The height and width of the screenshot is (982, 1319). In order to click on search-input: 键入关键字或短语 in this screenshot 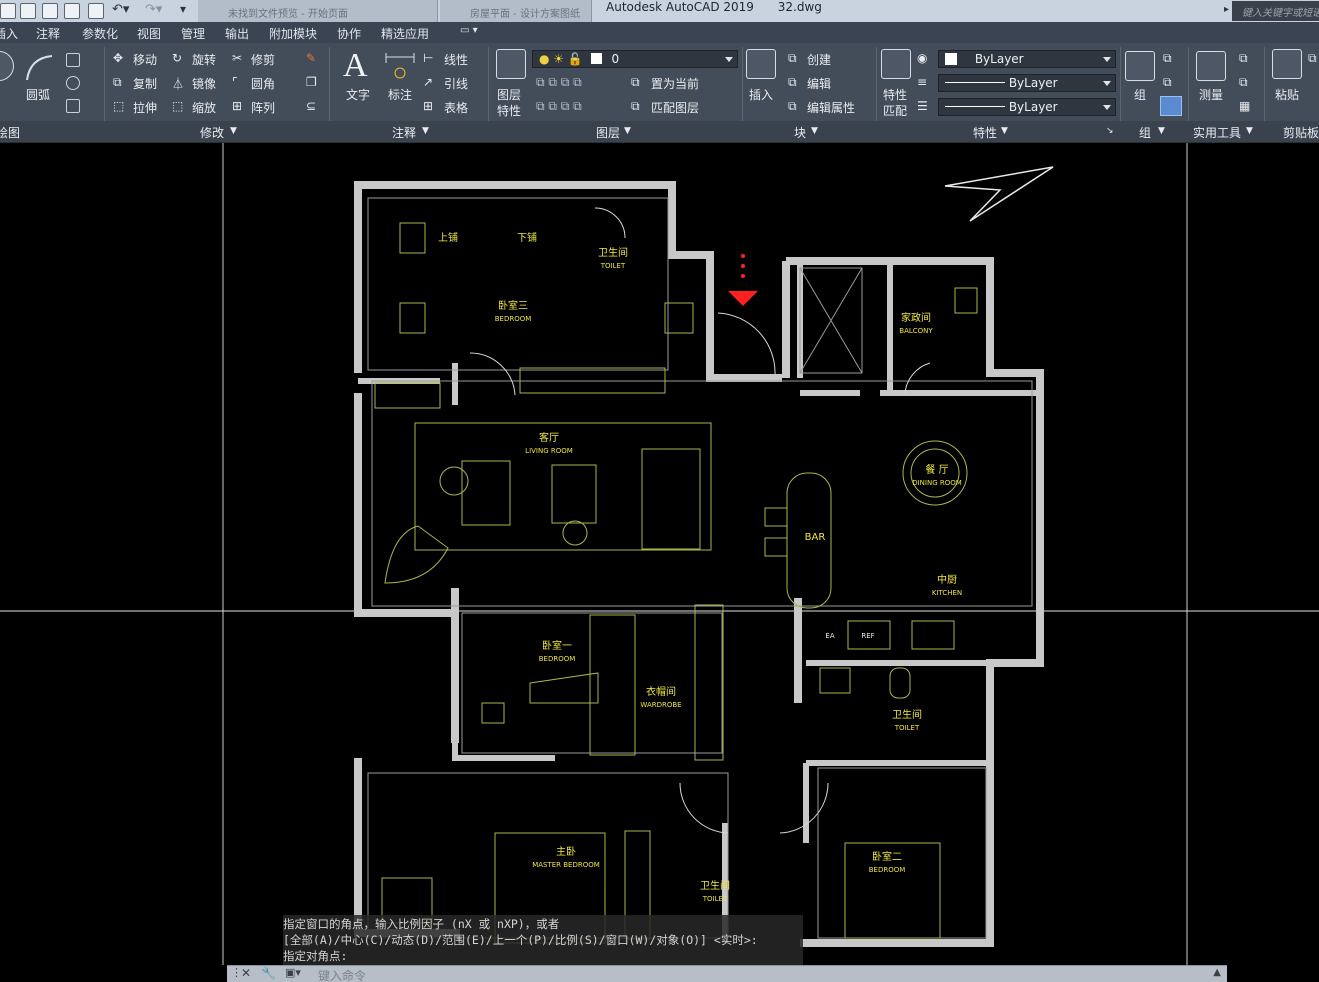, I will do `click(1275, 11)`.